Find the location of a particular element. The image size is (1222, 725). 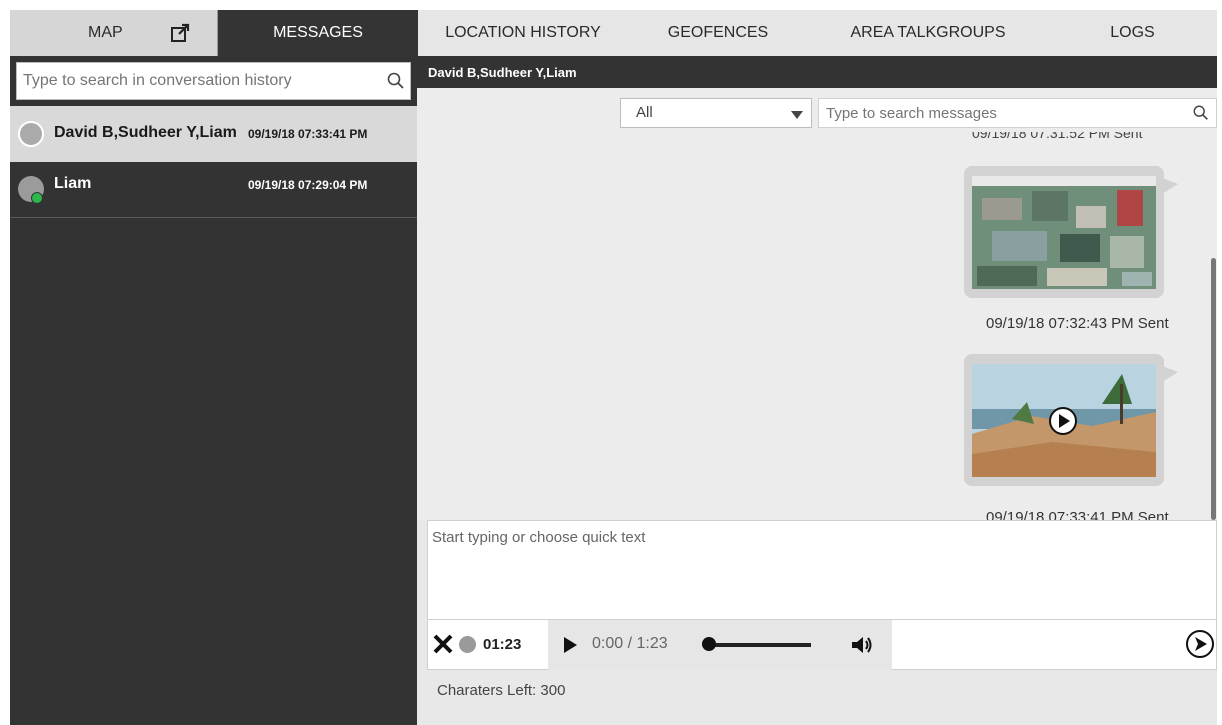

audio-progress-slider is located at coordinates (756, 644).